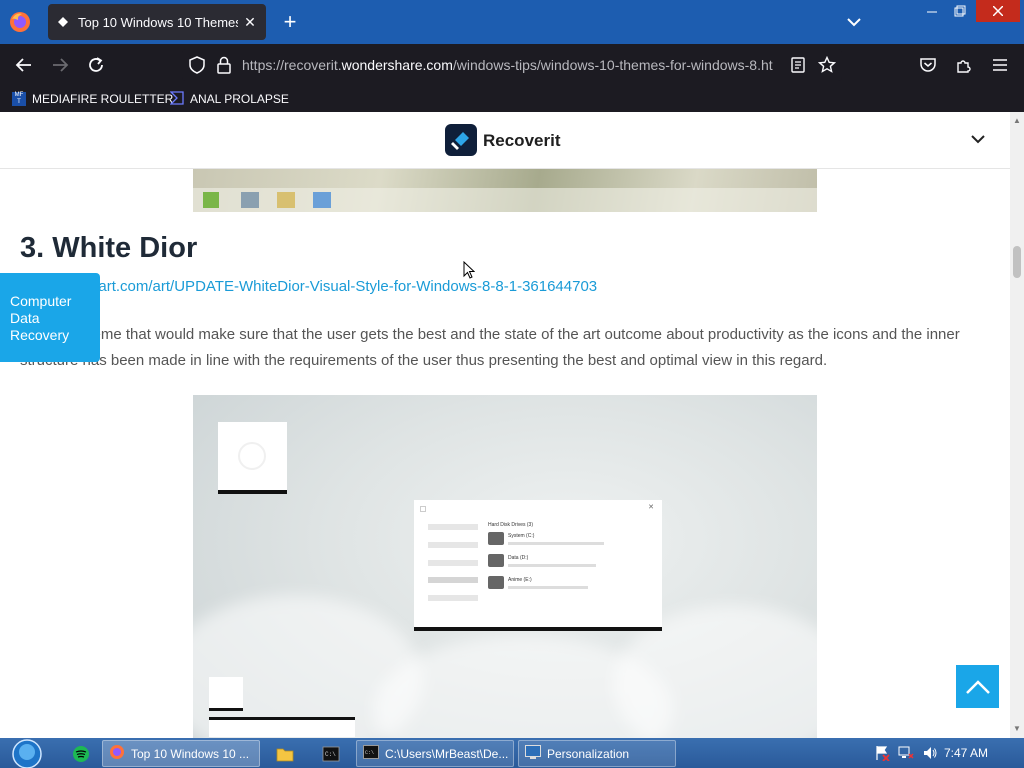 The width and height of the screenshot is (1024, 768). Describe the element at coordinates (176, 99) in the screenshot. I see `bookmark-icon` at that location.